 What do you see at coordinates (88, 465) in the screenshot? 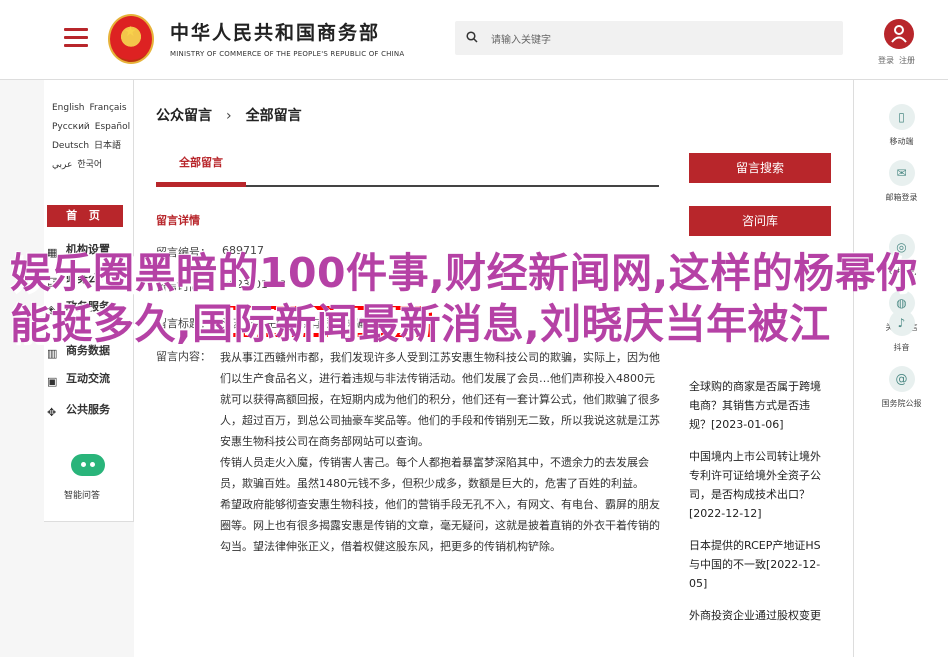
I see `chatbot-icon` at bounding box center [88, 465].